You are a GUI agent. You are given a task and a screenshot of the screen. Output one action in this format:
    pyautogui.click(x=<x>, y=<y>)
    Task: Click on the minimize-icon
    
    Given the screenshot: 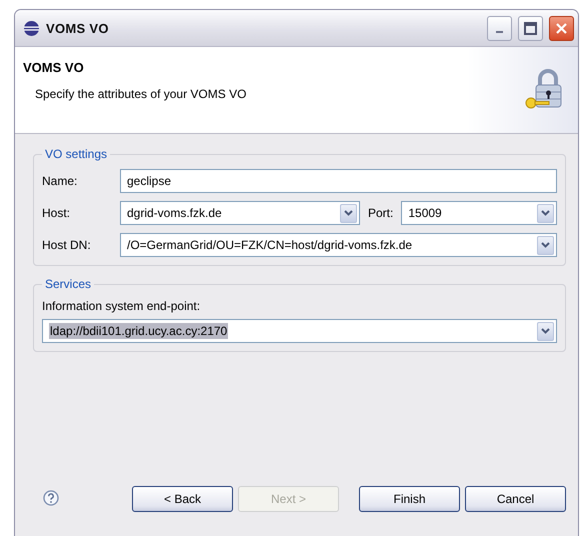 What is the action you would take?
    pyautogui.click(x=499, y=32)
    